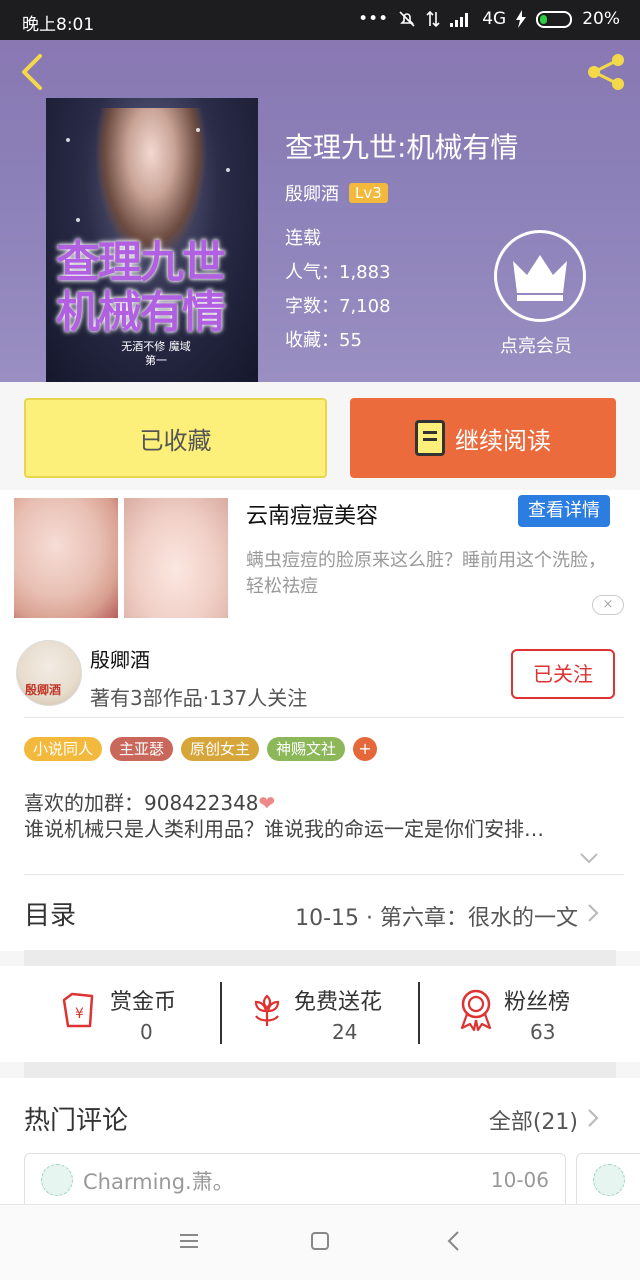 The width and height of the screenshot is (640, 1280). What do you see at coordinates (365, 749) in the screenshot?
I see `add-tag-button: +` at bounding box center [365, 749].